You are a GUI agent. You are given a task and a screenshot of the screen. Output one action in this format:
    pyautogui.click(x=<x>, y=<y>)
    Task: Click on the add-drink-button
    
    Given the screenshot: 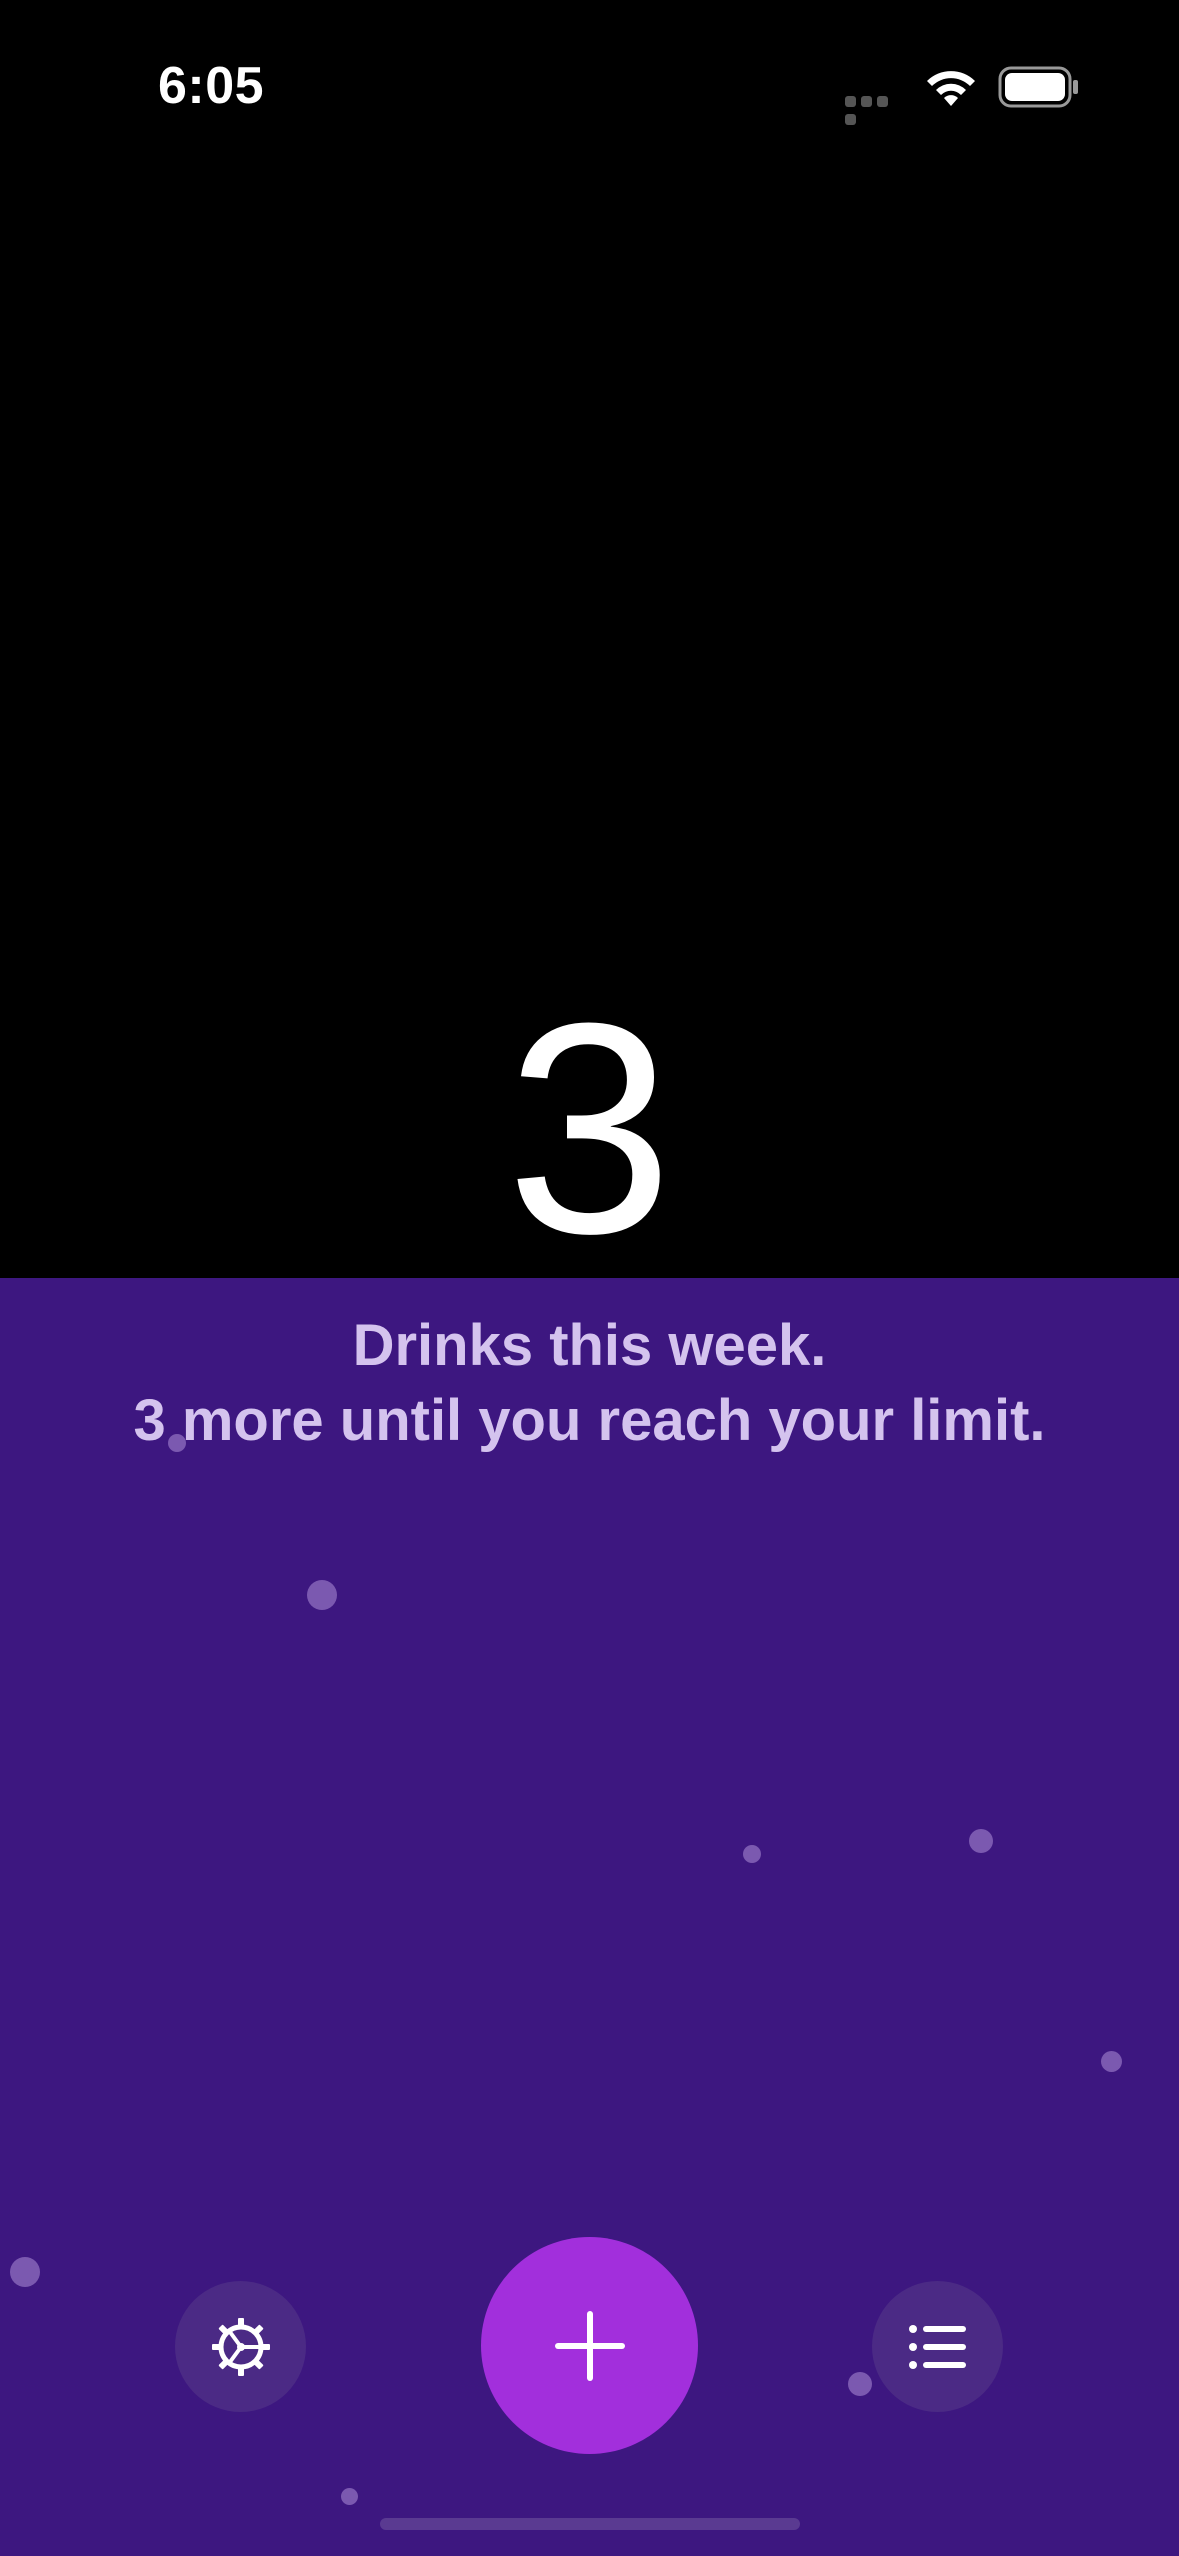 What is the action you would take?
    pyautogui.click(x=589, y=2345)
    